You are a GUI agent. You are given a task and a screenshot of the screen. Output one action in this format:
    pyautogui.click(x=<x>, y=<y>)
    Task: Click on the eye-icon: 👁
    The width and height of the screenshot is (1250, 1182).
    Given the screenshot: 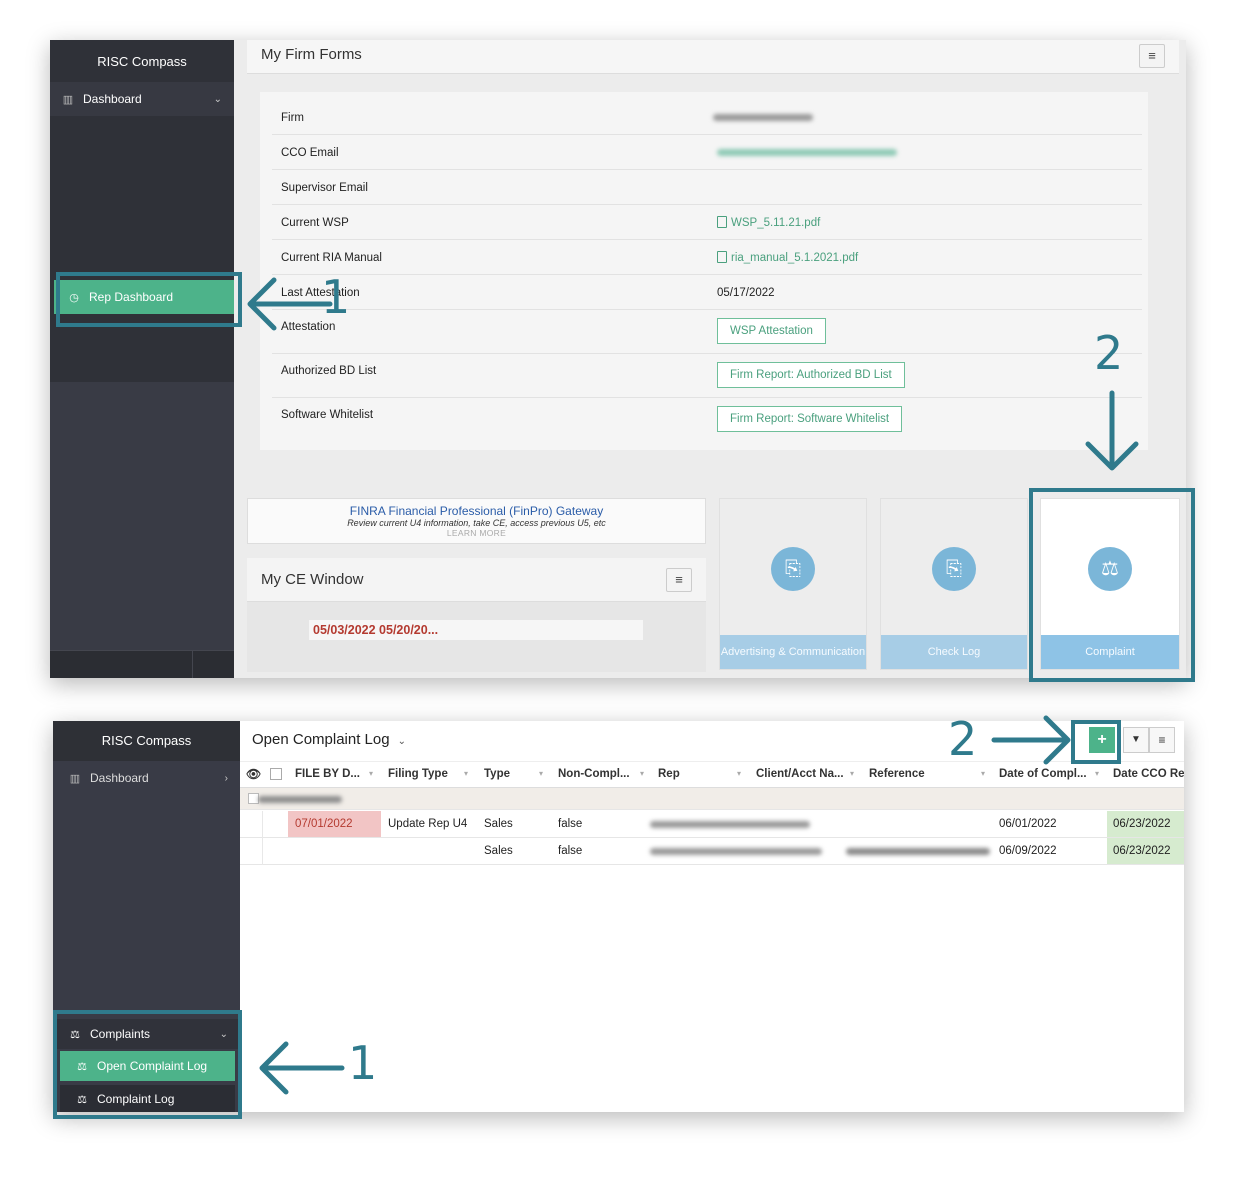 What is the action you would take?
    pyautogui.click(x=253, y=774)
    